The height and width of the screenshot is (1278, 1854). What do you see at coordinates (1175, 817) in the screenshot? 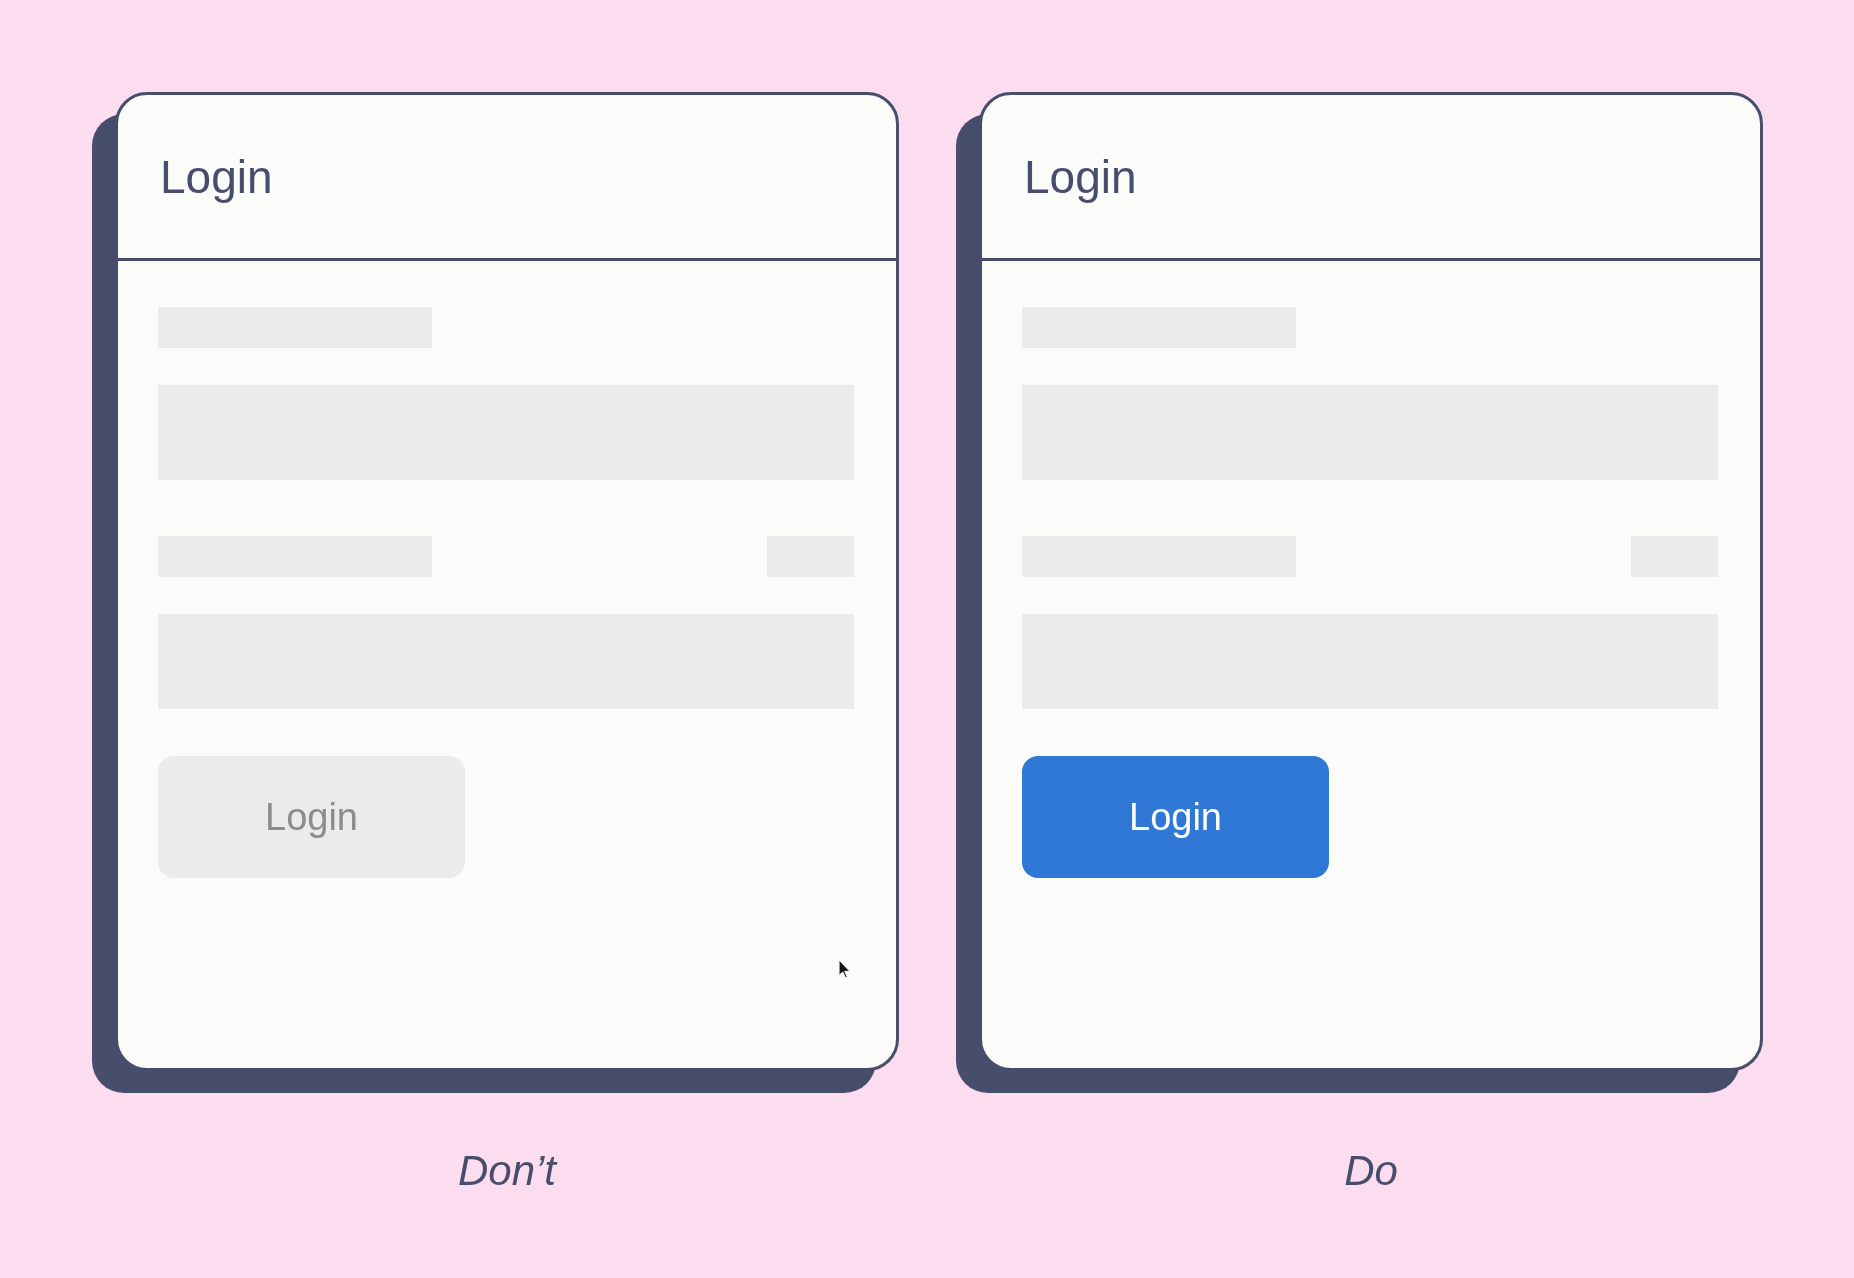
I see `login-button: Login` at bounding box center [1175, 817].